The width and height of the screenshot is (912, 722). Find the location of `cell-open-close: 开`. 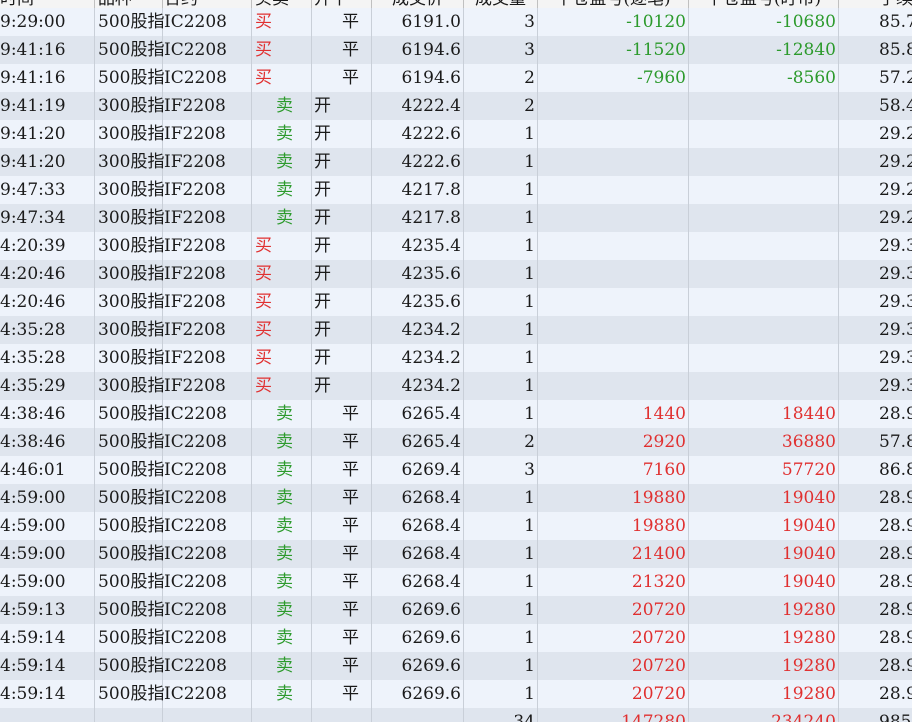

cell-open-close: 开 is located at coordinates (342, 190).